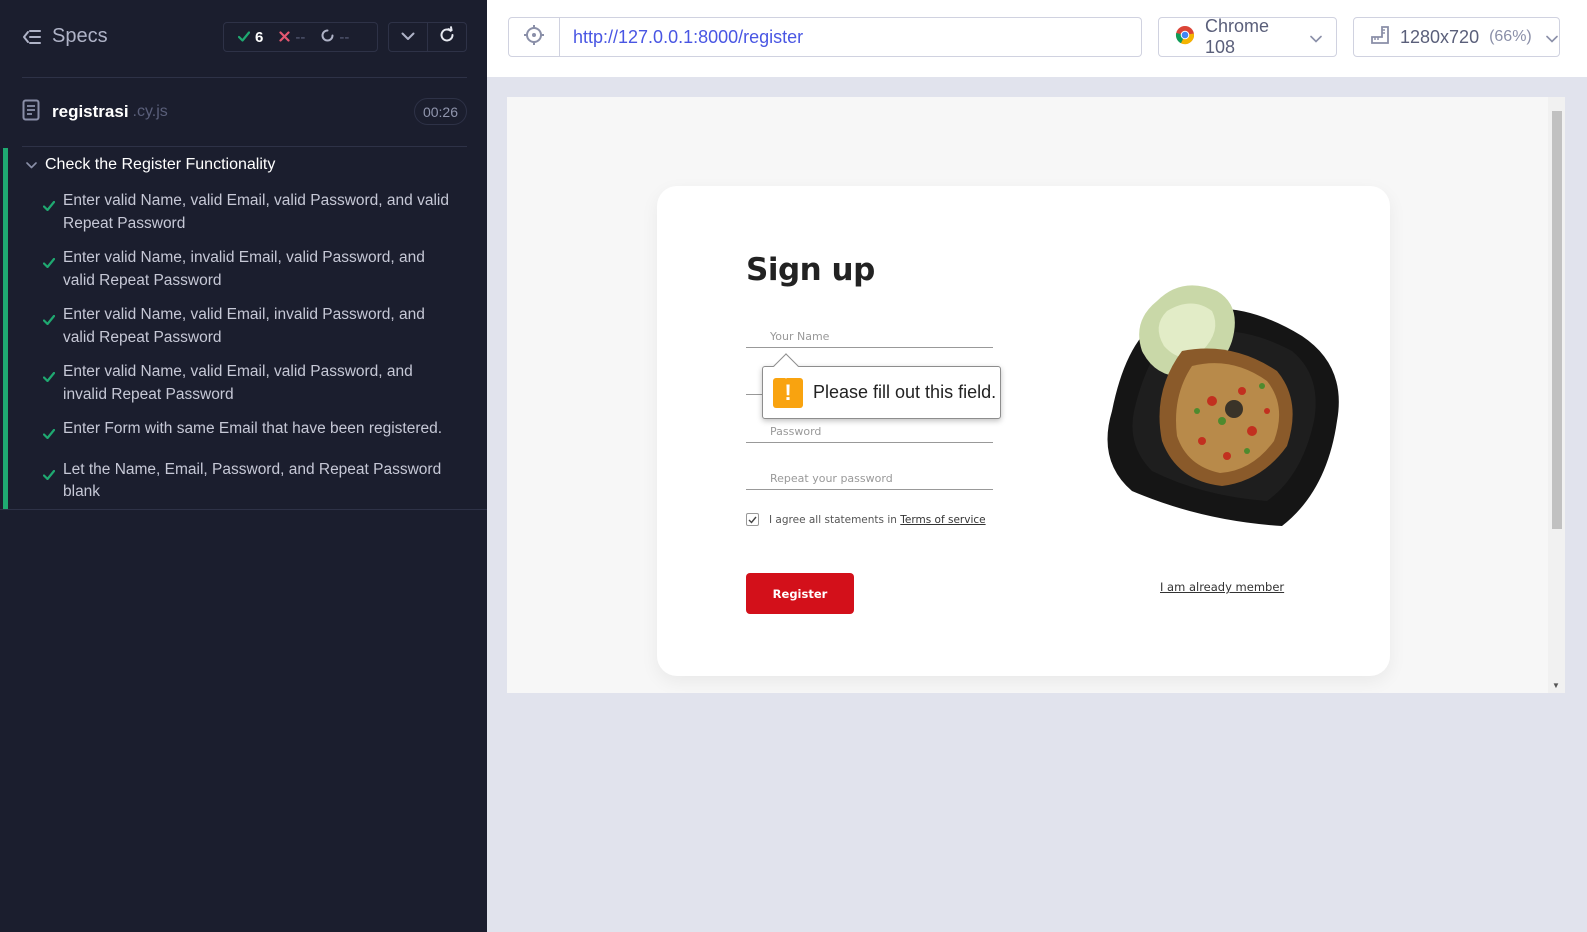  What do you see at coordinates (1557, 320) in the screenshot?
I see `scrollbar-thumb` at bounding box center [1557, 320].